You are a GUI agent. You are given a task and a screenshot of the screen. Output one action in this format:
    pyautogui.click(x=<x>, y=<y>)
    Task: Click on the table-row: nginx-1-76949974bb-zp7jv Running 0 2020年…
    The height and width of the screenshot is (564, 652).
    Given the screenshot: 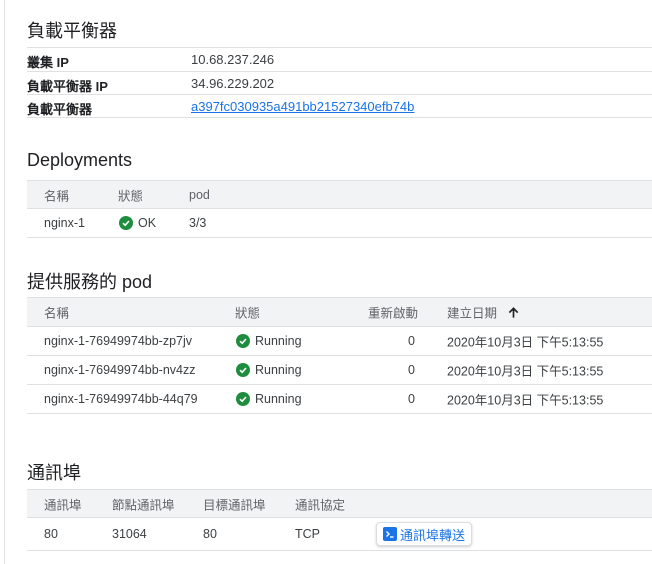 What is the action you would take?
    pyautogui.click(x=339, y=341)
    